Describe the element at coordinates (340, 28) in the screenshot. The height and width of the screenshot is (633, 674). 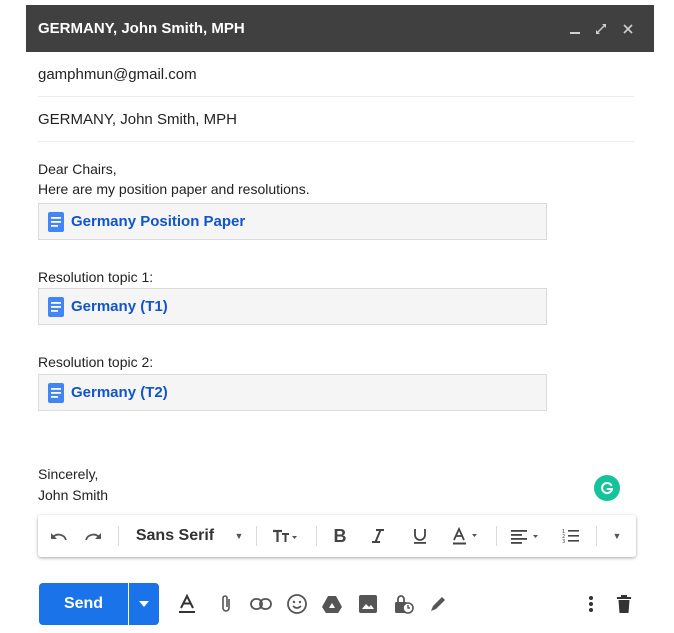
I see `compose-title-bar: GERMANY, John Smith, MPH` at that location.